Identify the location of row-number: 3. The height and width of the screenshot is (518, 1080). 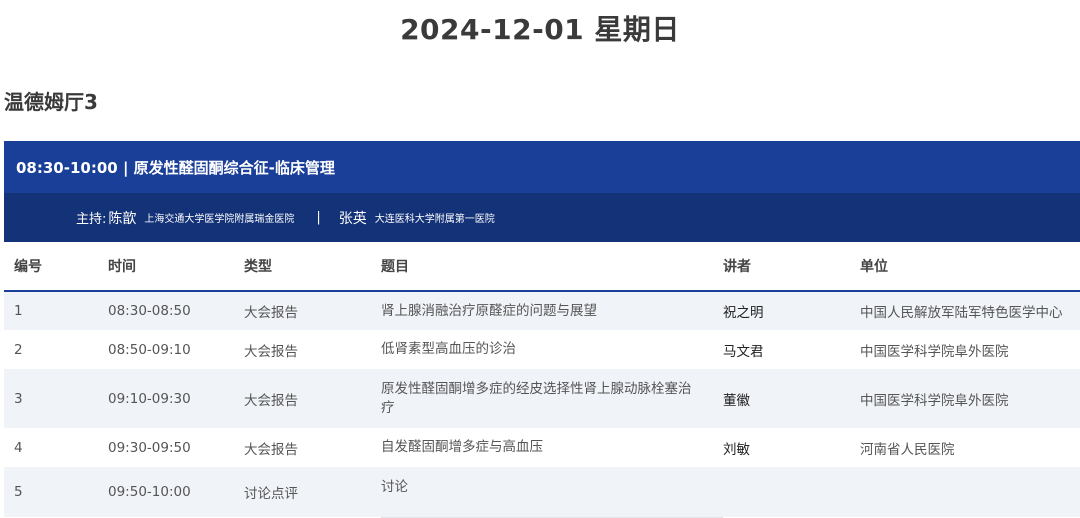
(18, 398).